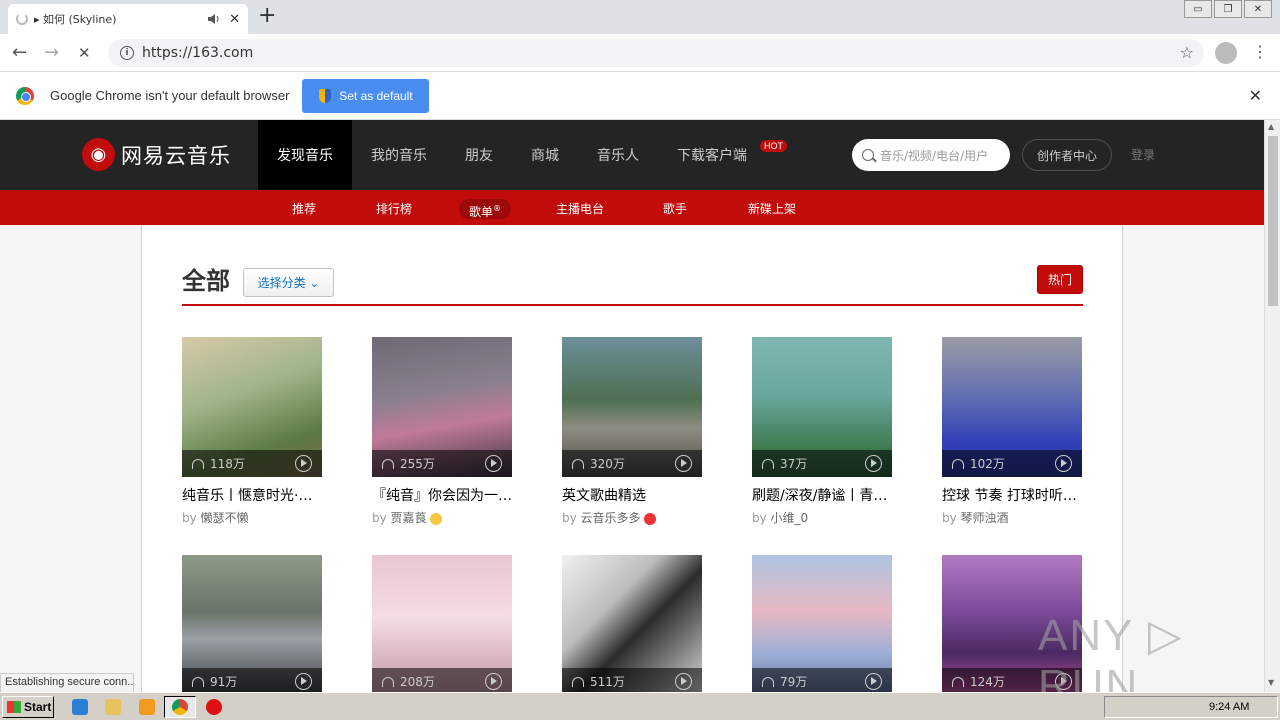  Describe the element at coordinates (675, 209) in the screenshot. I see `subnav-artists: 歌手` at that location.